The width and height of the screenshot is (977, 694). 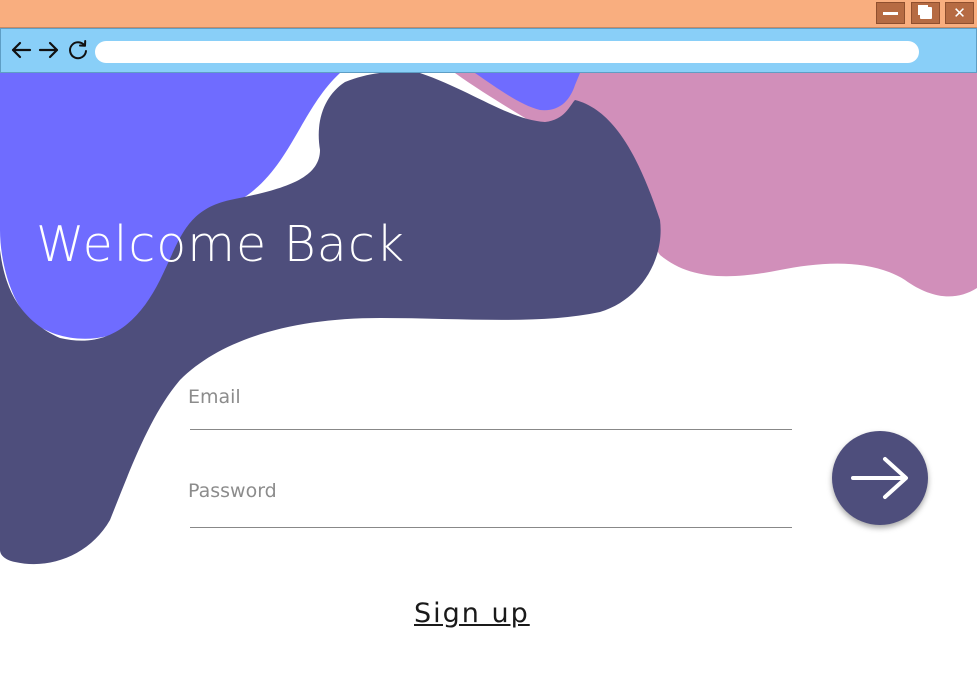 What do you see at coordinates (78, 50) in the screenshot?
I see `reload-icon` at bounding box center [78, 50].